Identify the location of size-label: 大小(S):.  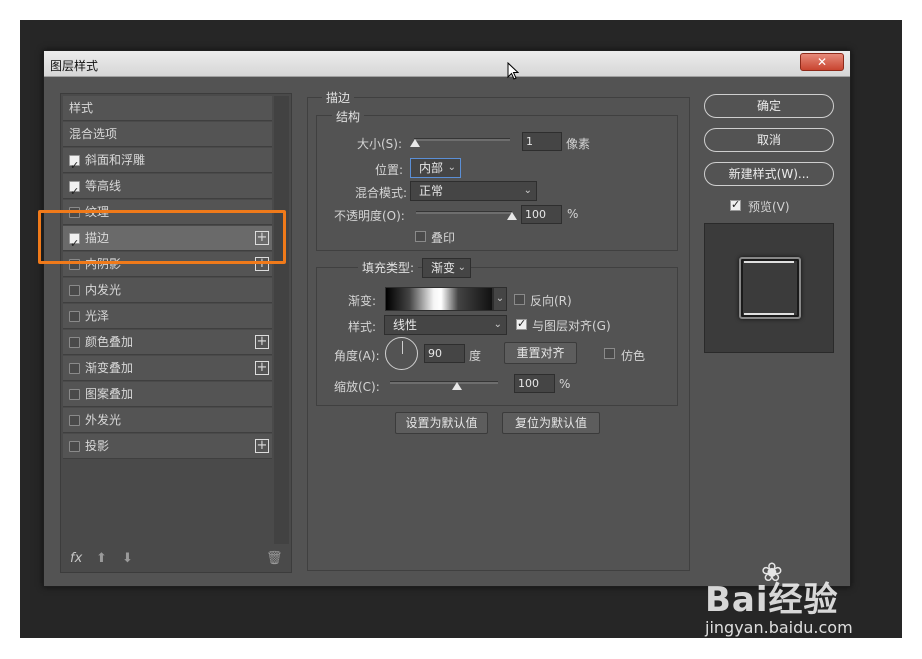
(380, 144).